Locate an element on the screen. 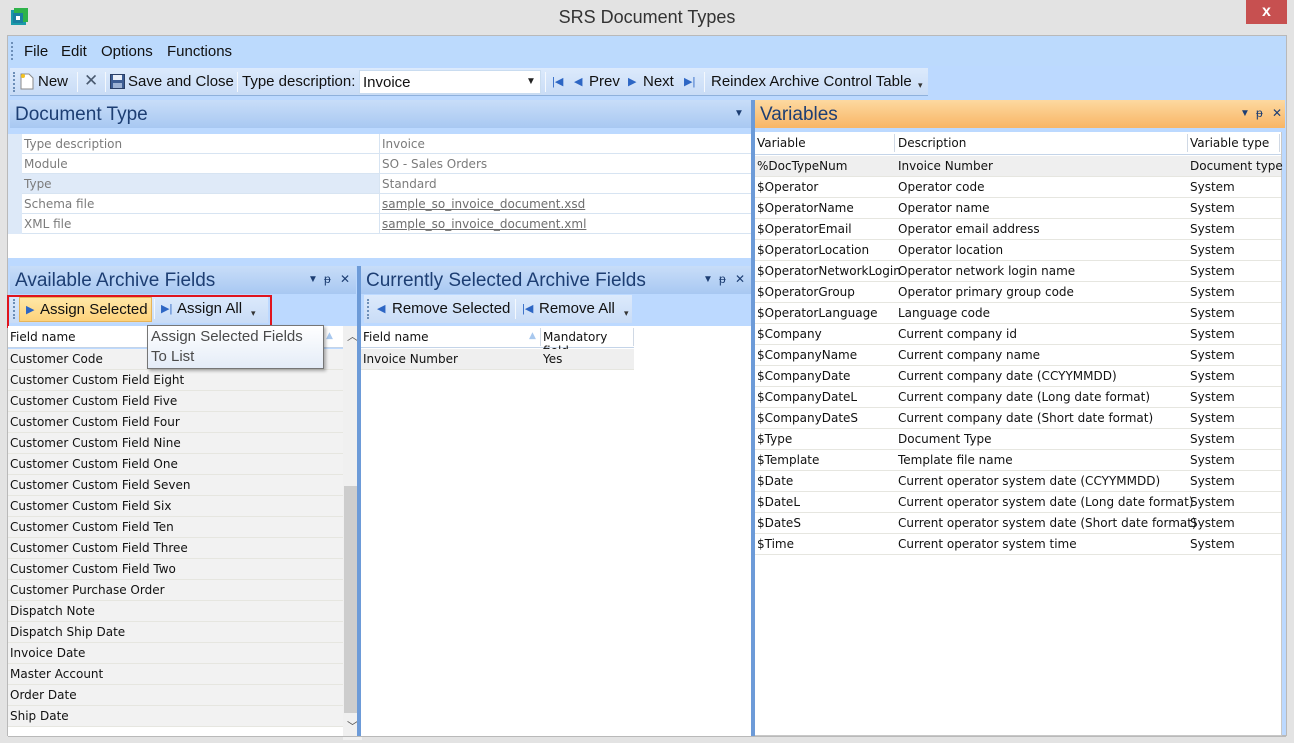  menu-functions: Functions is located at coordinates (199, 51).